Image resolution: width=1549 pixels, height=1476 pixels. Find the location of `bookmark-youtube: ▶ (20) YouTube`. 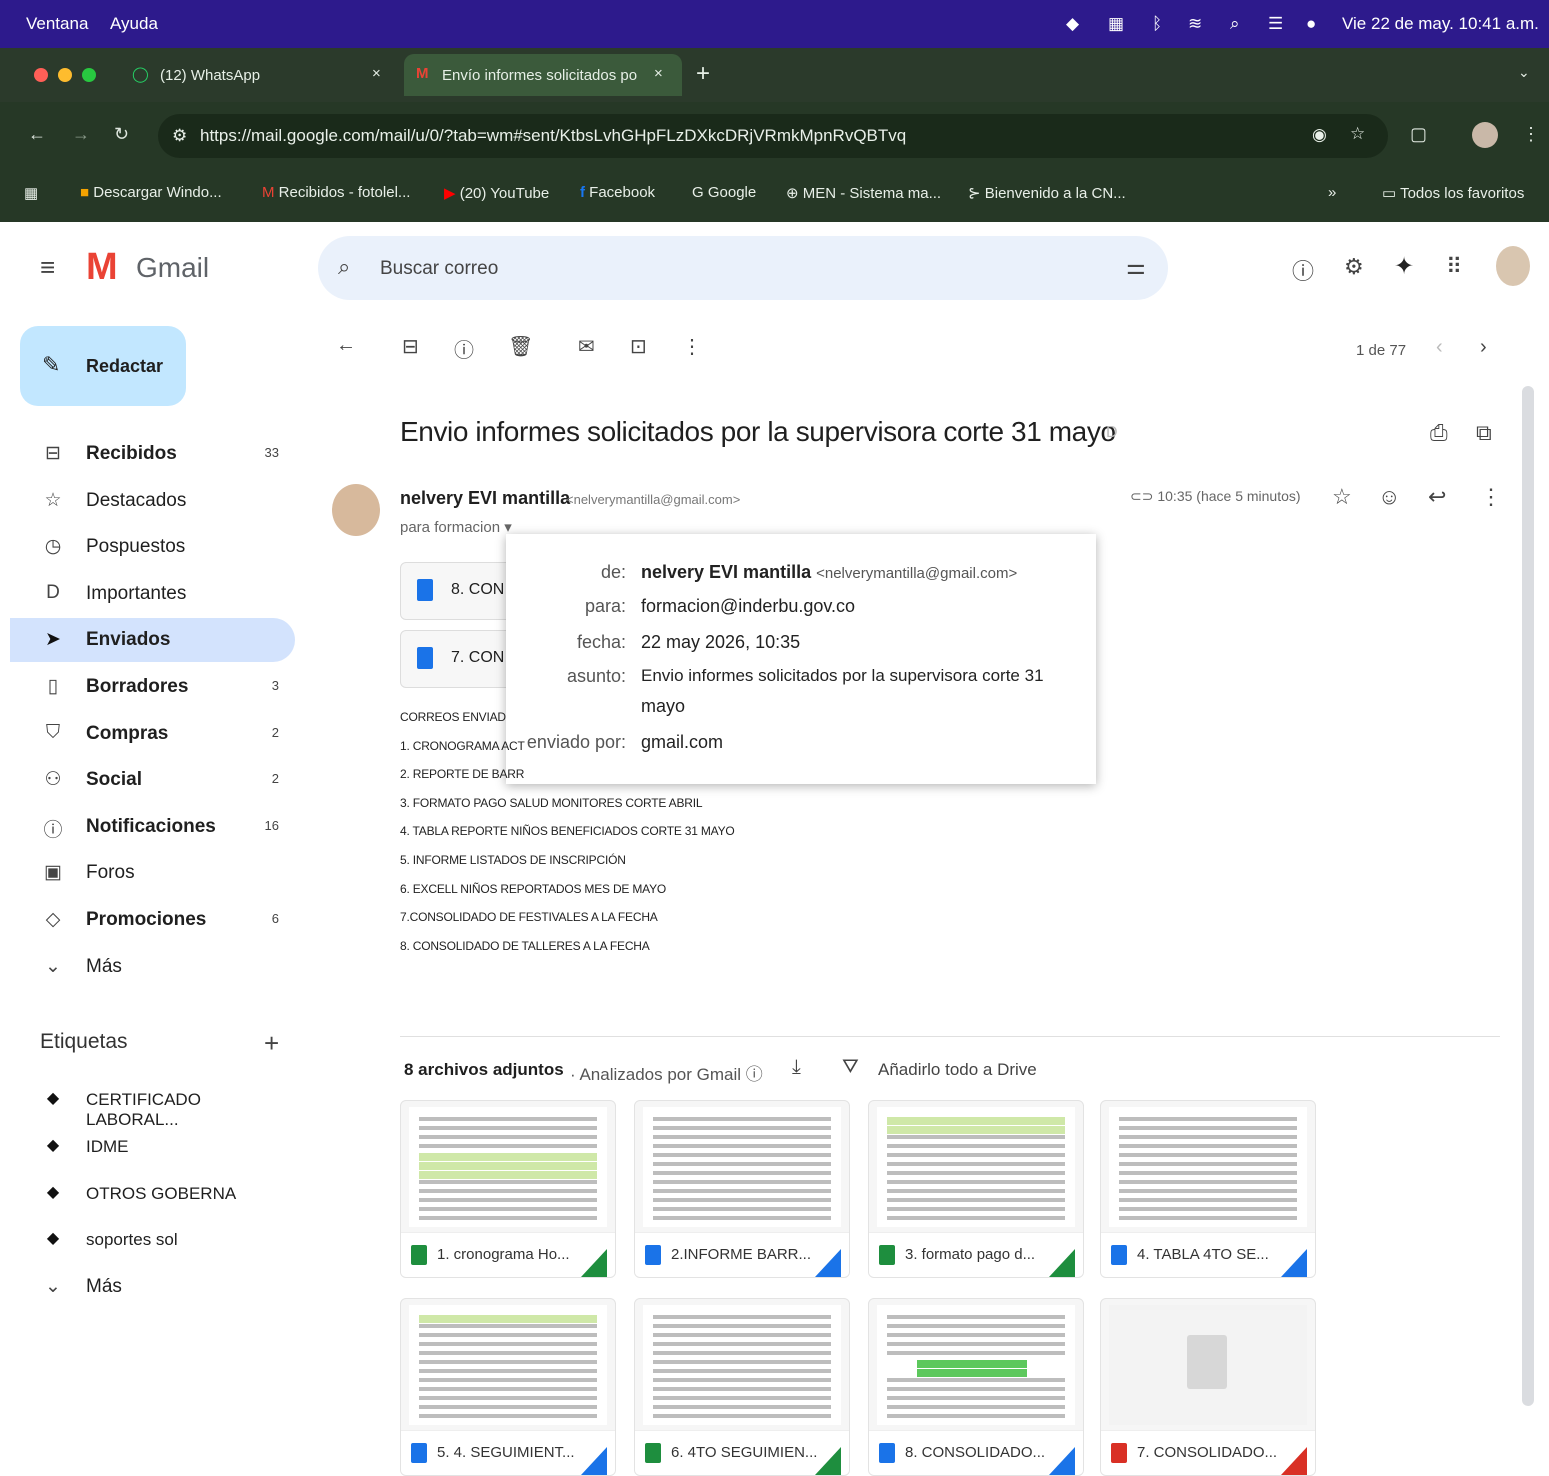

bookmark-youtube: ▶ (20) YouTube is located at coordinates (496, 193).